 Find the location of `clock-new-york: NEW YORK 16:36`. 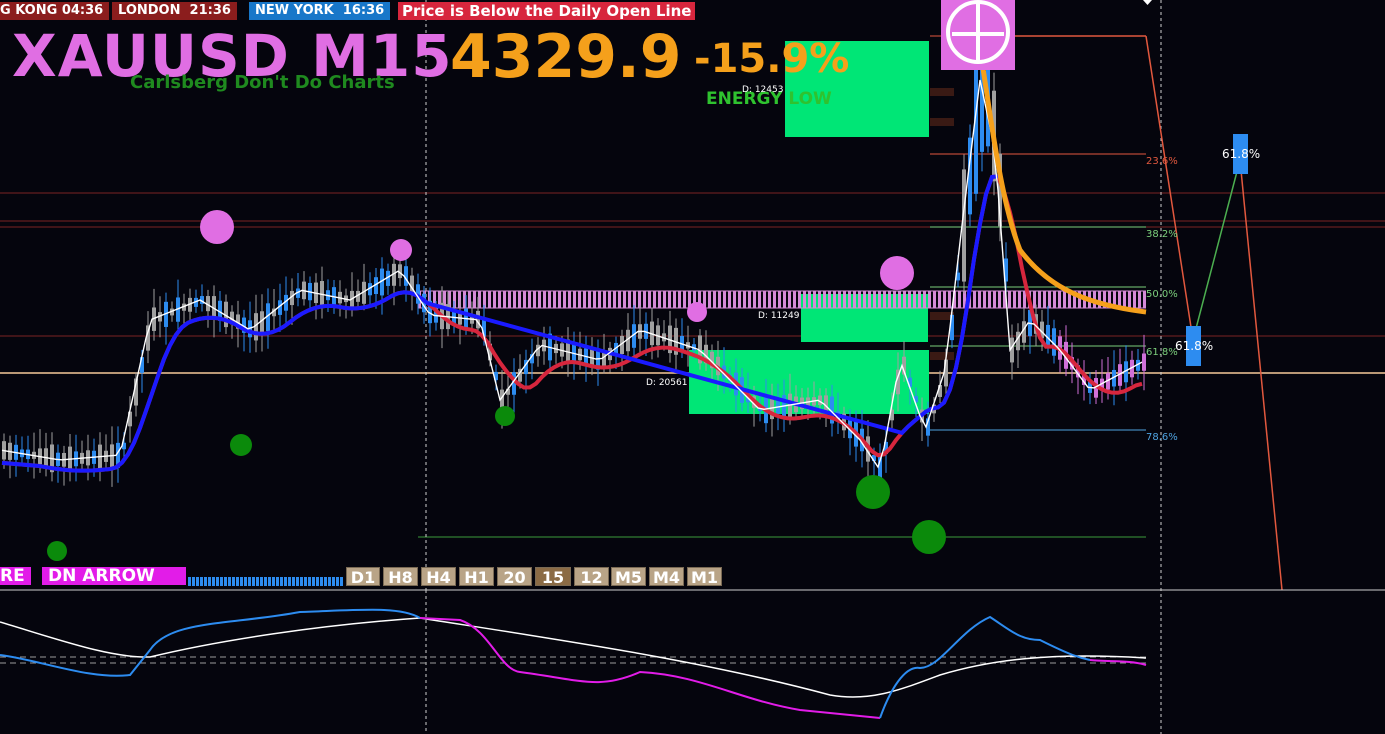

clock-new-york: NEW YORK 16:36 is located at coordinates (320, 11).